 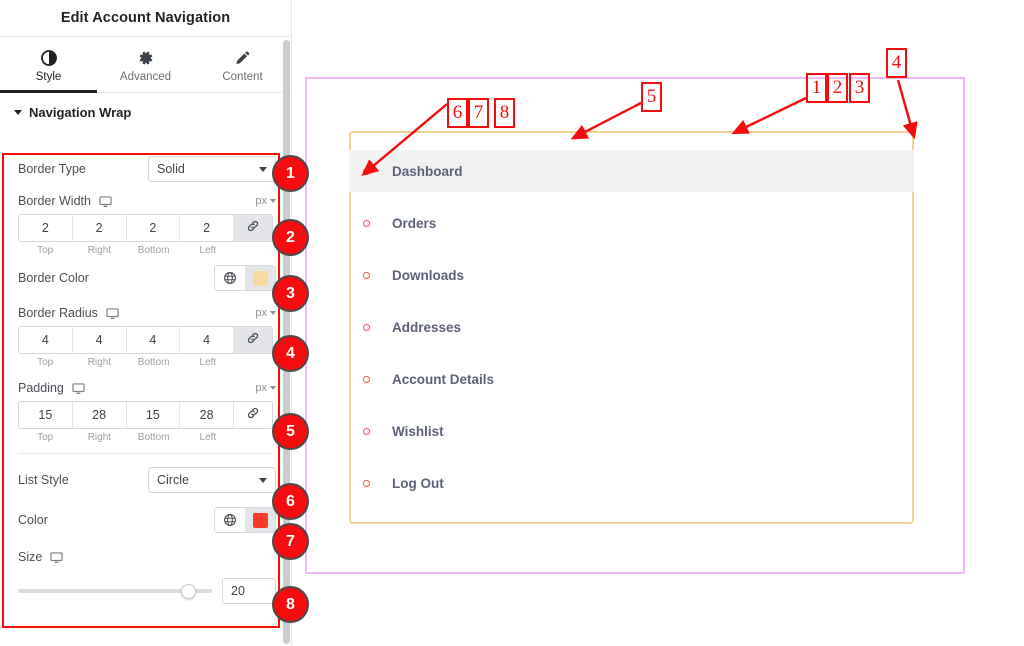 I want to click on badge-2: 2, so click(x=290, y=237).